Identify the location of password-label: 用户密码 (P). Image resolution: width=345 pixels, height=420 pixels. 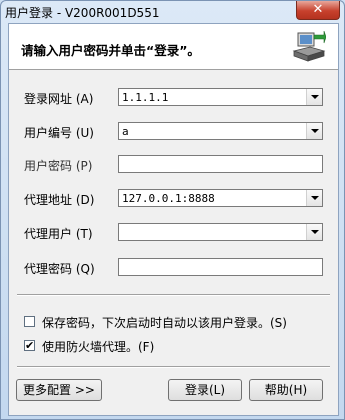
(58, 166).